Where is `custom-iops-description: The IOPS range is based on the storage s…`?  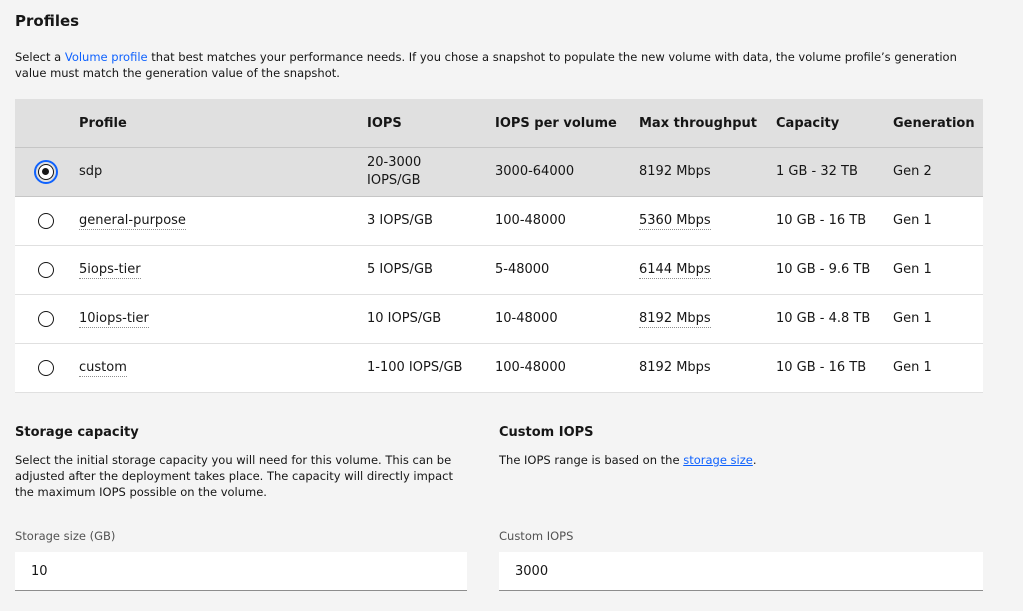
custom-iops-description: The IOPS range is based on the storage s… is located at coordinates (739, 460).